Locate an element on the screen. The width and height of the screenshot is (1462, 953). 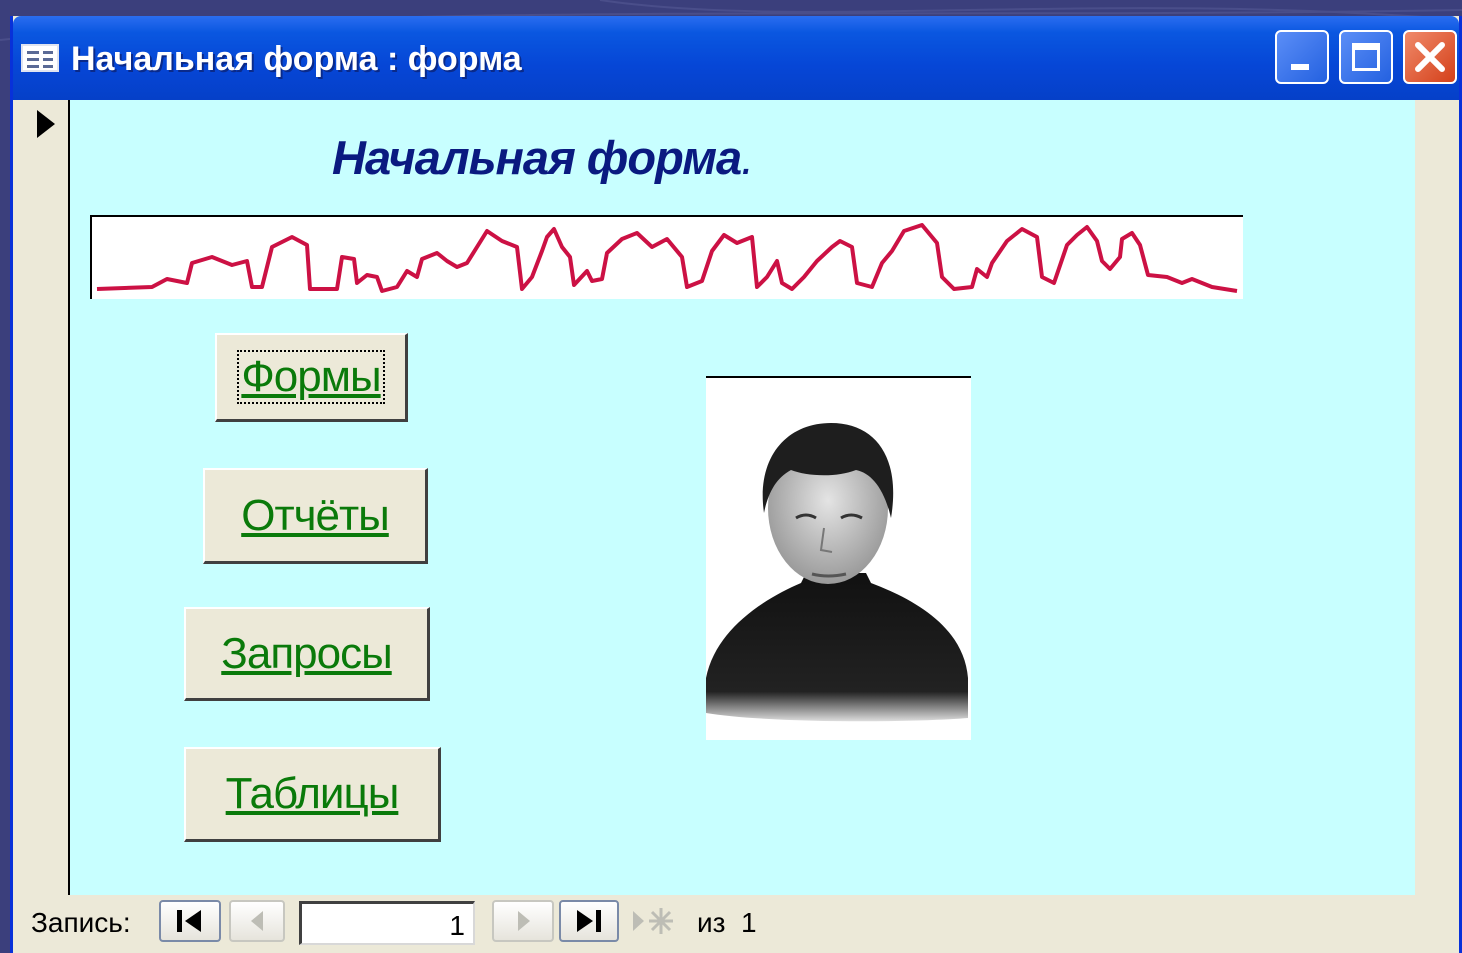
next-record-button is located at coordinates (523, 921).